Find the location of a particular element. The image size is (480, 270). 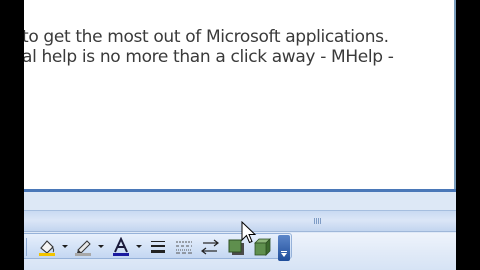

line-color-button is located at coordinates (83, 247).